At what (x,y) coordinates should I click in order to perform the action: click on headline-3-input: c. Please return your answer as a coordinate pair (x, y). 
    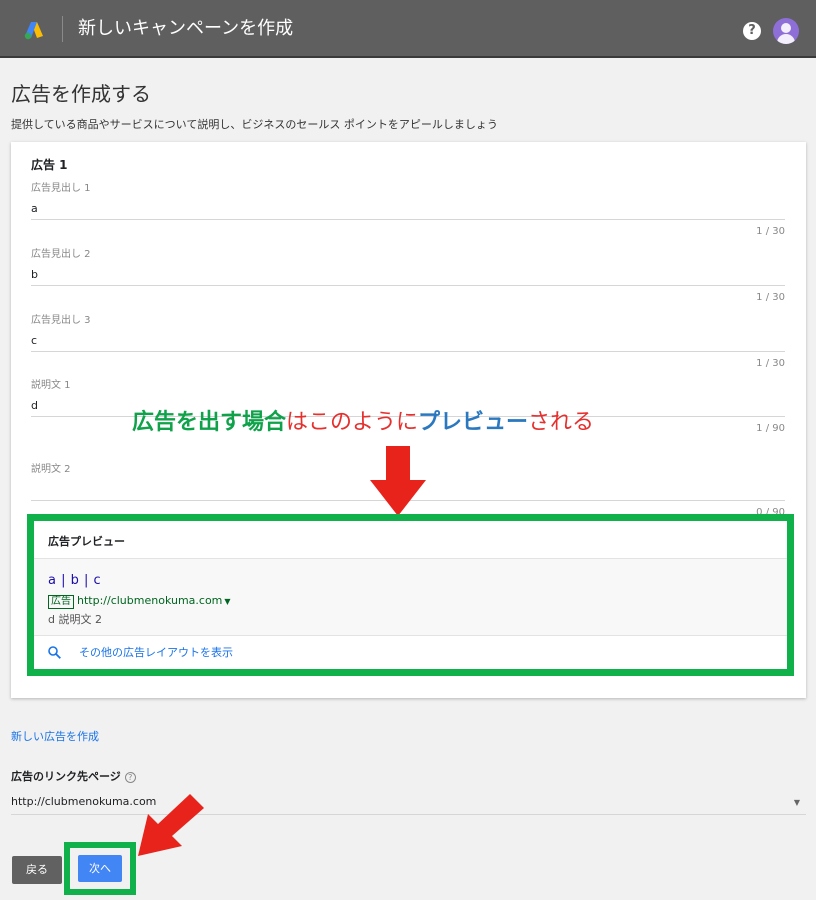
    Looking at the image, I should click on (408, 343).